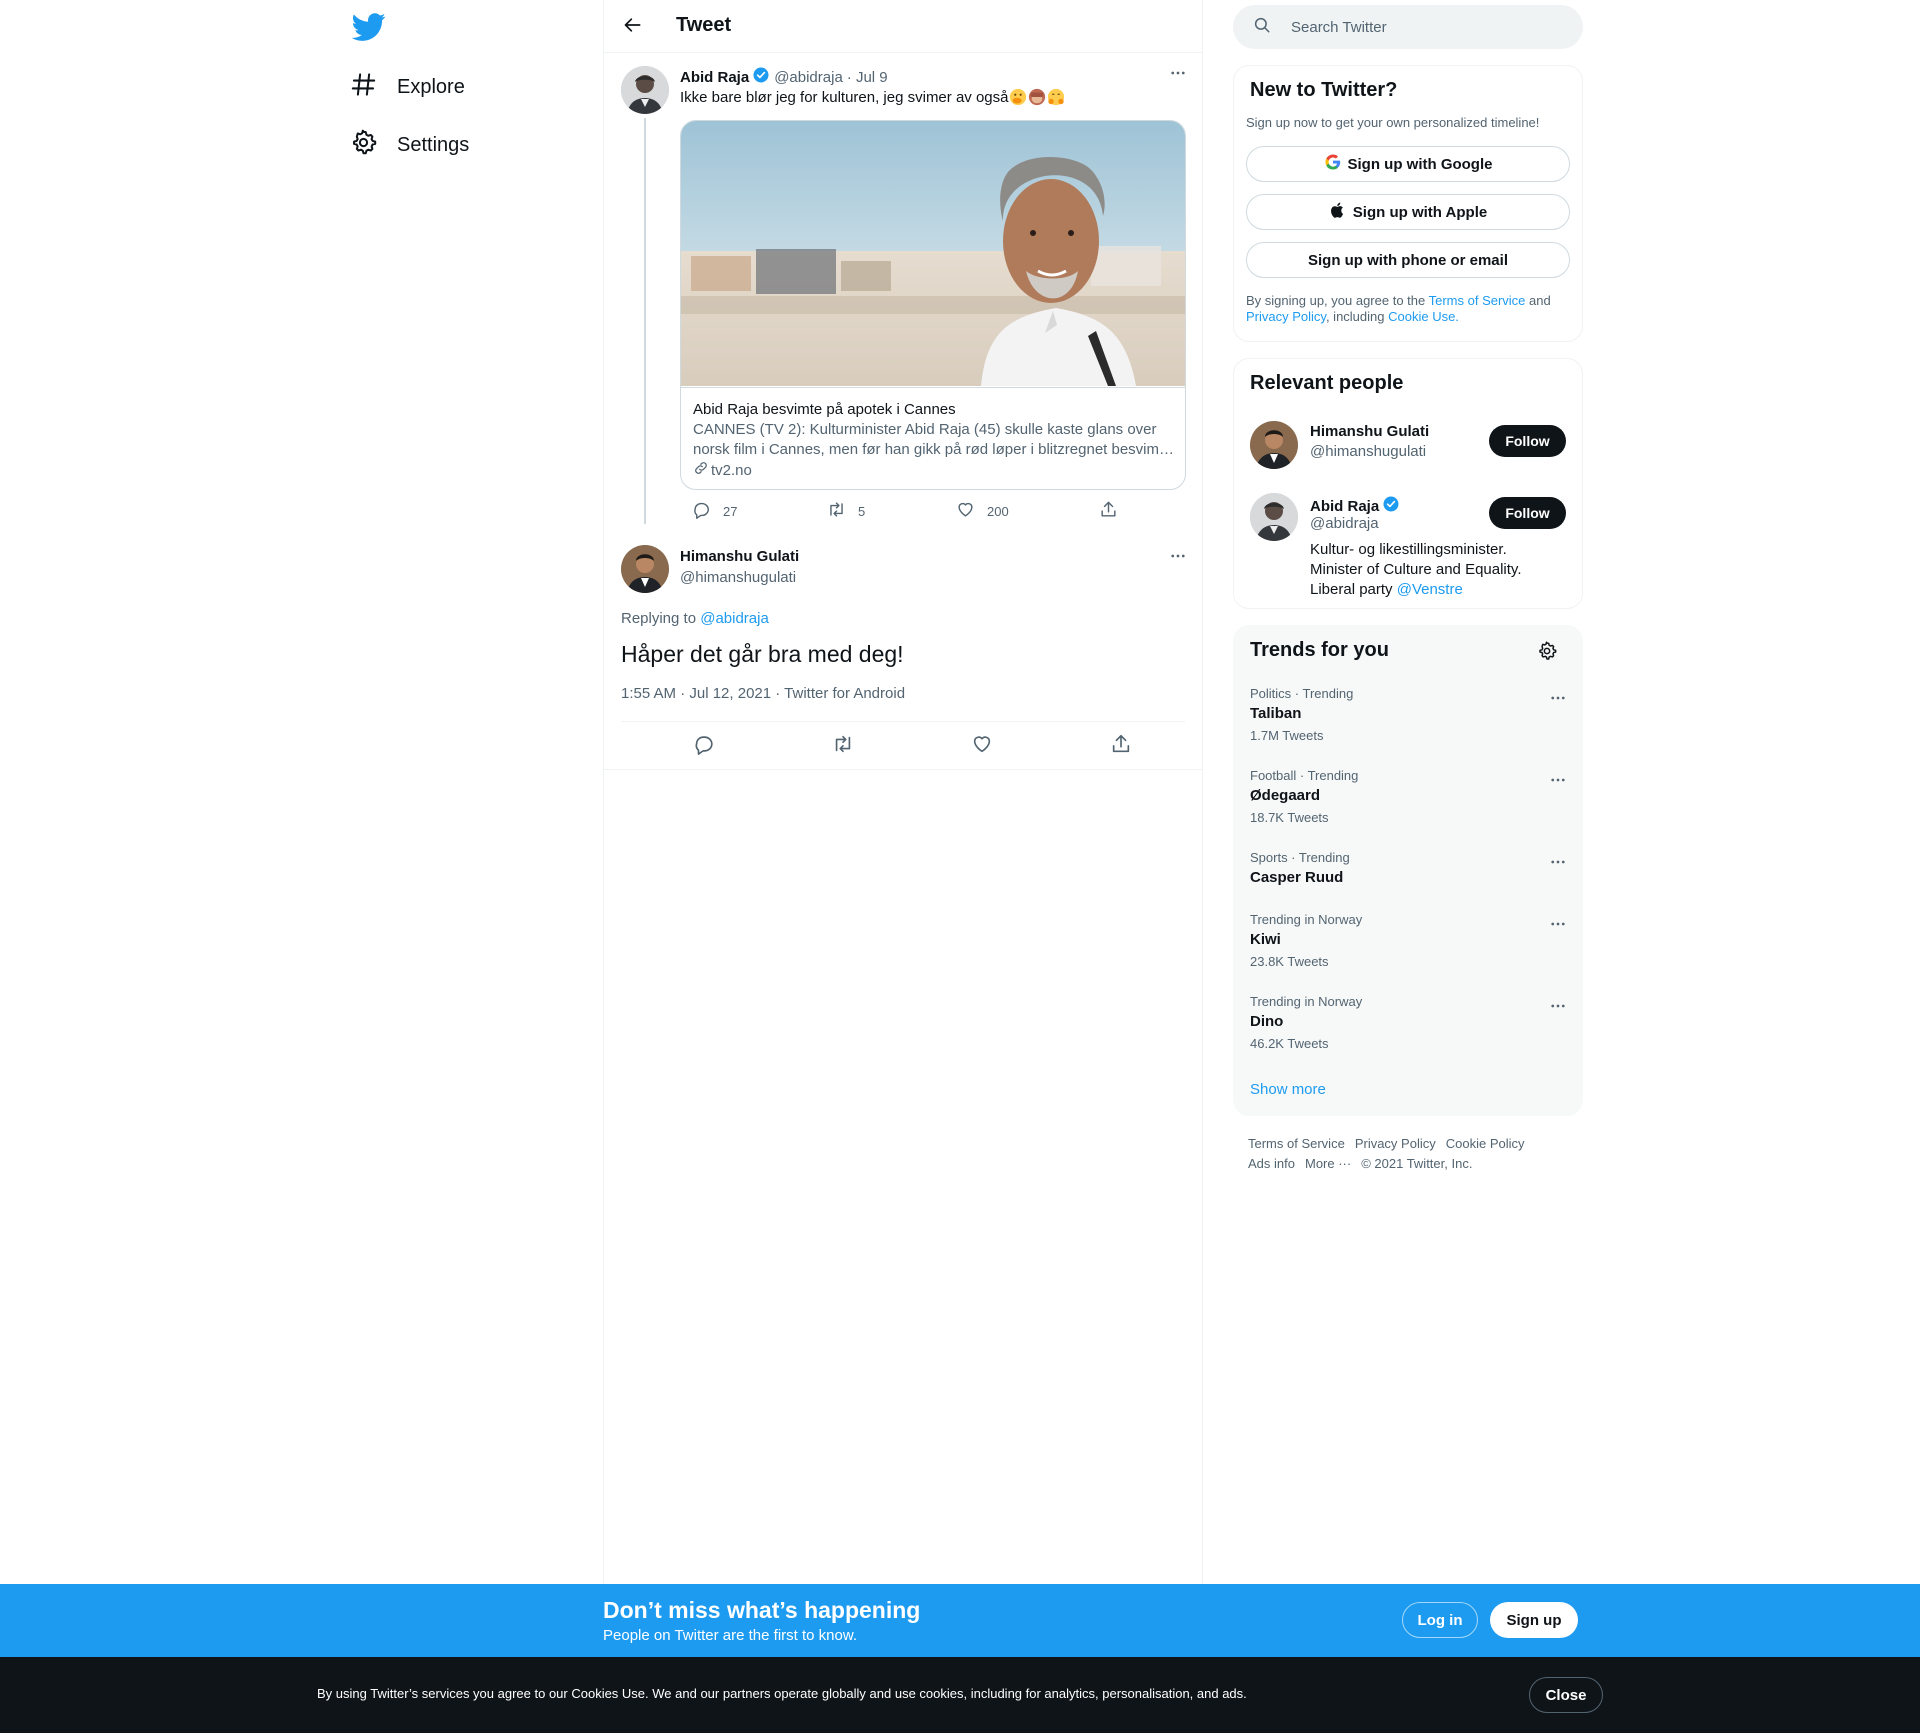  What do you see at coordinates (1417, 1163) in the screenshot?
I see `footer-copyright: © 2021 Twitter, Inc.` at bounding box center [1417, 1163].